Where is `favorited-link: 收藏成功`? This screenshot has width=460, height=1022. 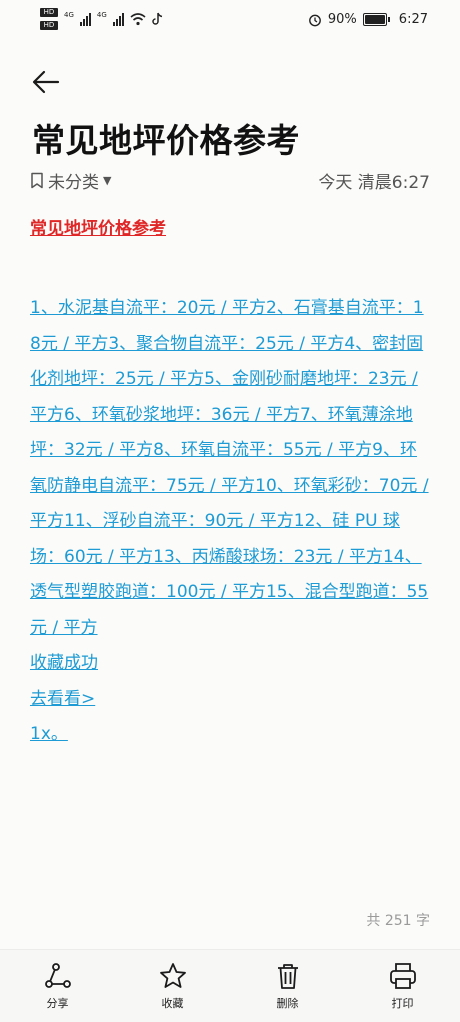
favorited-link: 收藏成功 is located at coordinates (230, 664).